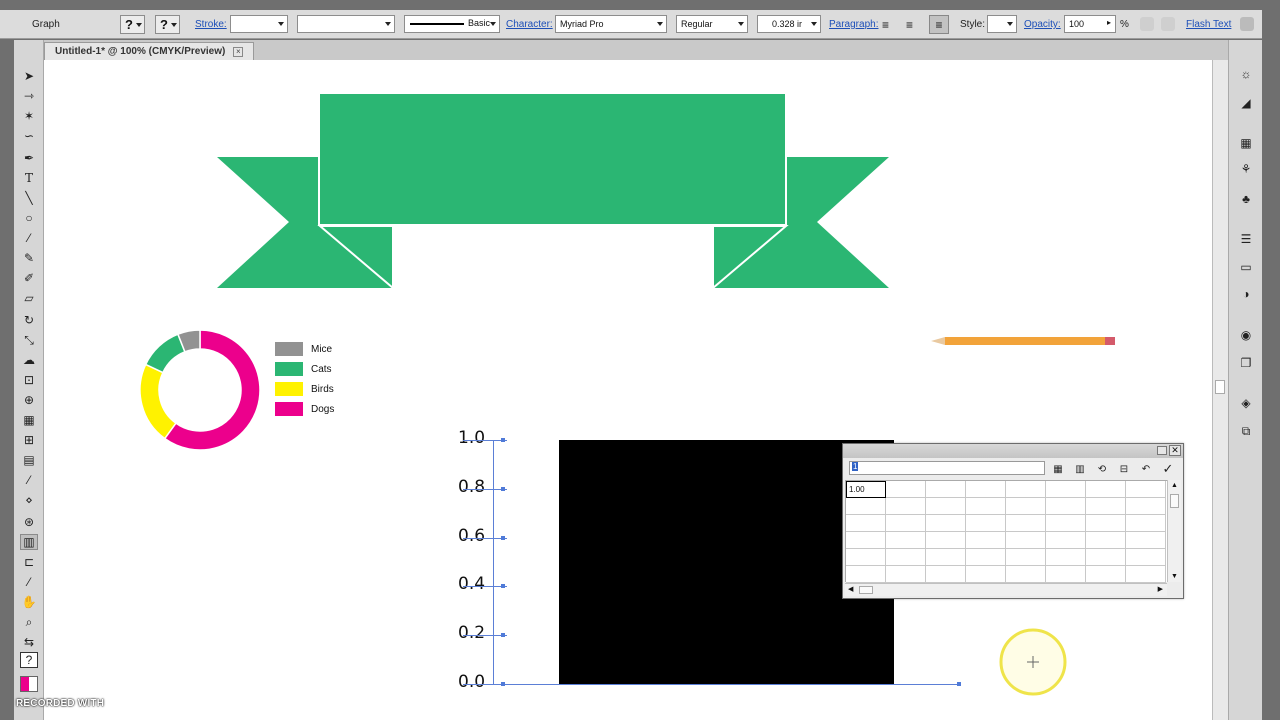 Image resolution: width=1280 pixels, height=720 pixels. Describe the element at coordinates (1146, 469) in the screenshot. I see `revert-icon: ↶` at that location.